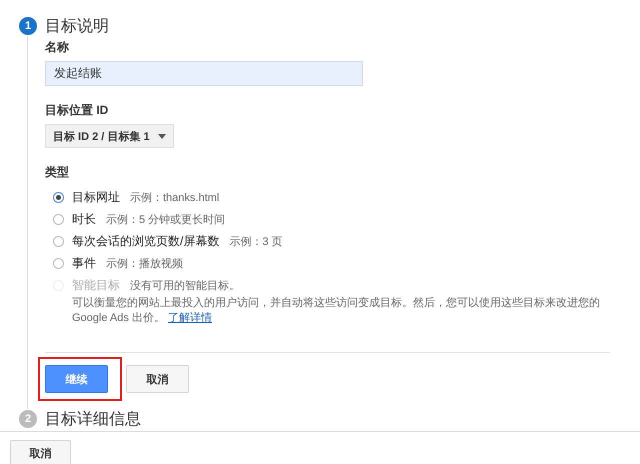  What do you see at coordinates (144, 263) in the screenshot?
I see `option-example: 示例：播放视频` at bounding box center [144, 263].